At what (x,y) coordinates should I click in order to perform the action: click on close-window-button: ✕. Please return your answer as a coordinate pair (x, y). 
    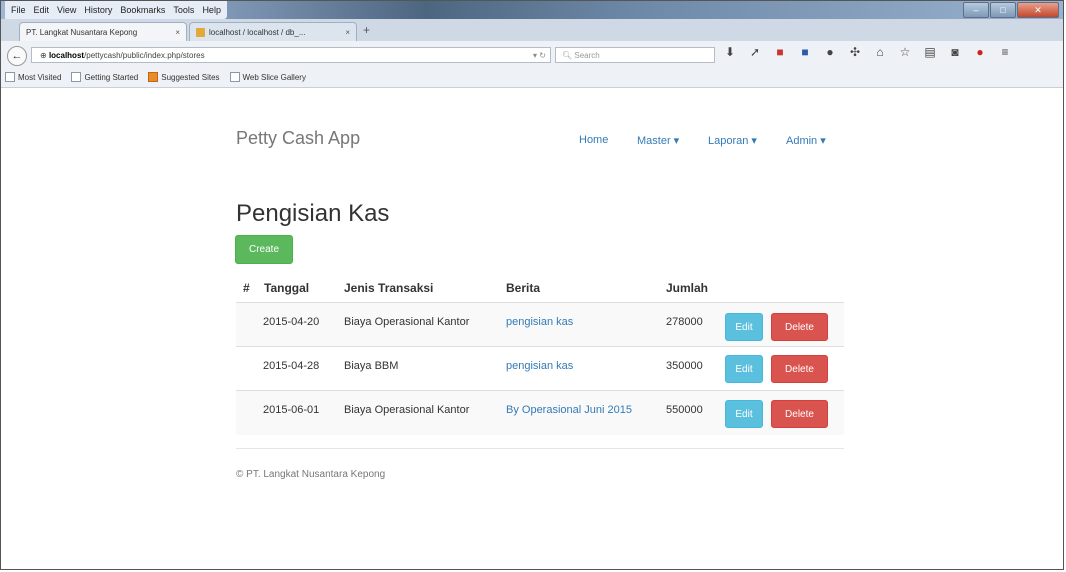
    Looking at the image, I should click on (1038, 10).